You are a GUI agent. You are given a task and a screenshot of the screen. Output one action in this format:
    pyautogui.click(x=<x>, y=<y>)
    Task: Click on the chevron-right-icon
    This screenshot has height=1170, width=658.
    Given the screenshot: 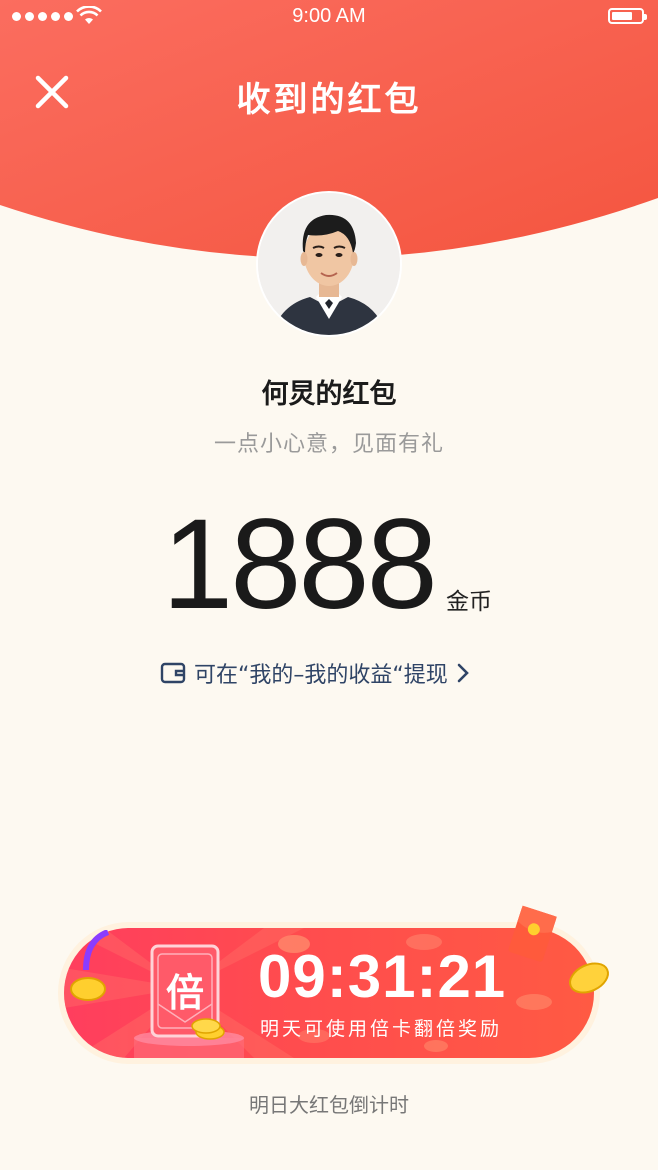 What is the action you would take?
    pyautogui.click(x=463, y=673)
    